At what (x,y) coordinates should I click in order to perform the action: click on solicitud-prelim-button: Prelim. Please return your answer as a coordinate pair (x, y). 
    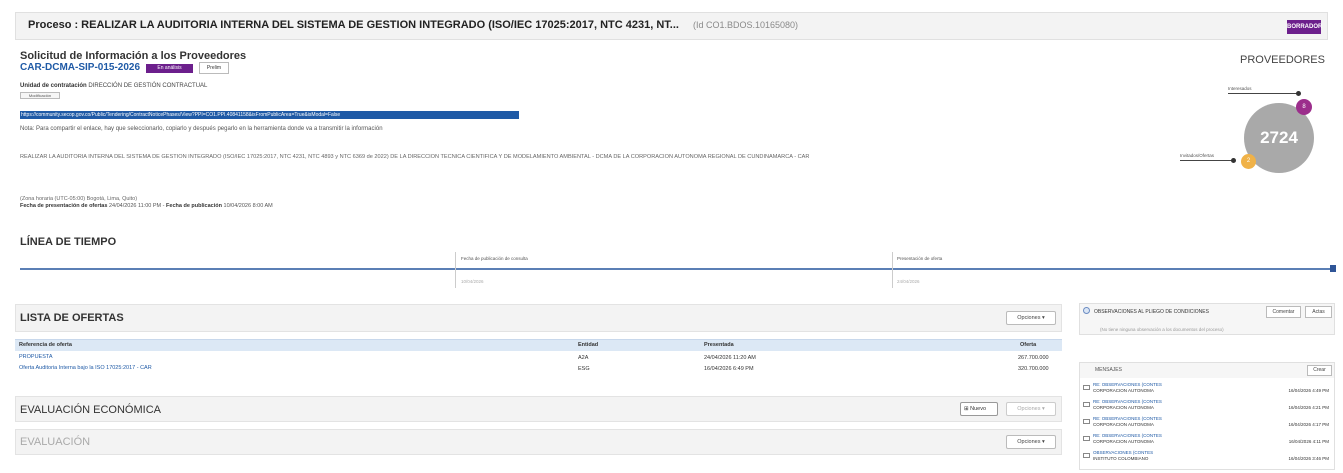
    Looking at the image, I should click on (214, 68).